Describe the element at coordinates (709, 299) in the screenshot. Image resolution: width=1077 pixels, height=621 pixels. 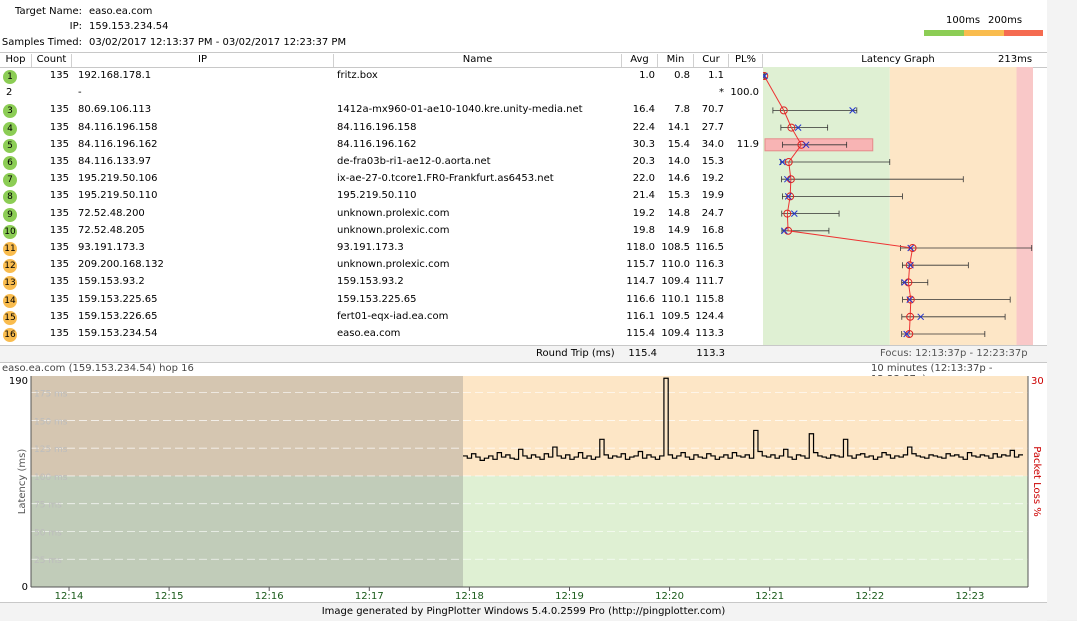
I see `hop-cur: 115.8` at that location.